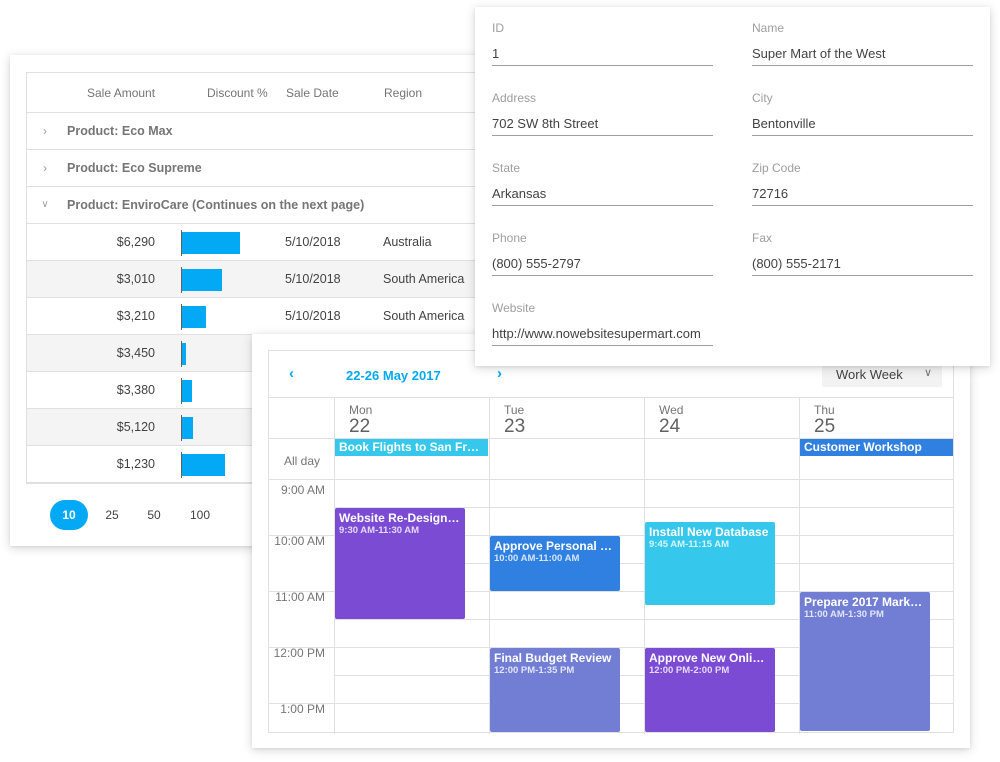 The image size is (1000, 762). I want to click on field-label: Name, so click(768, 28).